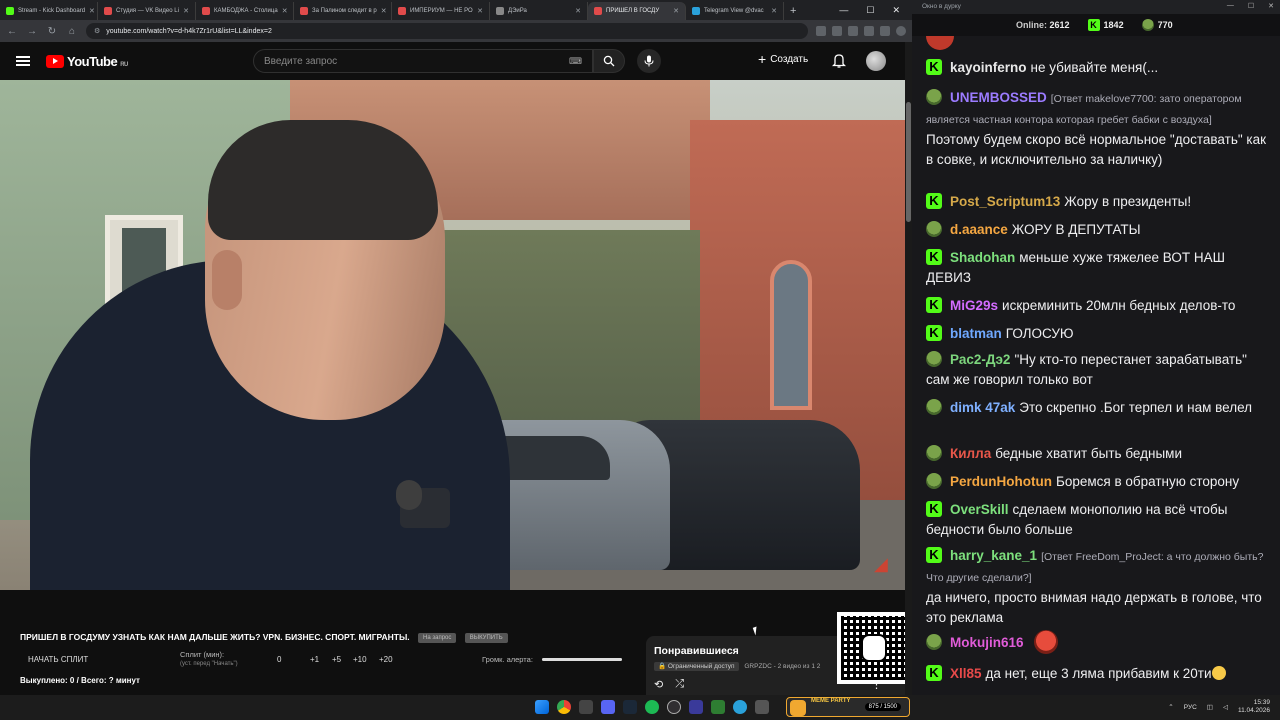 This screenshot has height=720, width=1280. I want to click on chat-message: Xll85да нет, еще 3 ляма прибавим к 20ти, so click(1096, 674).